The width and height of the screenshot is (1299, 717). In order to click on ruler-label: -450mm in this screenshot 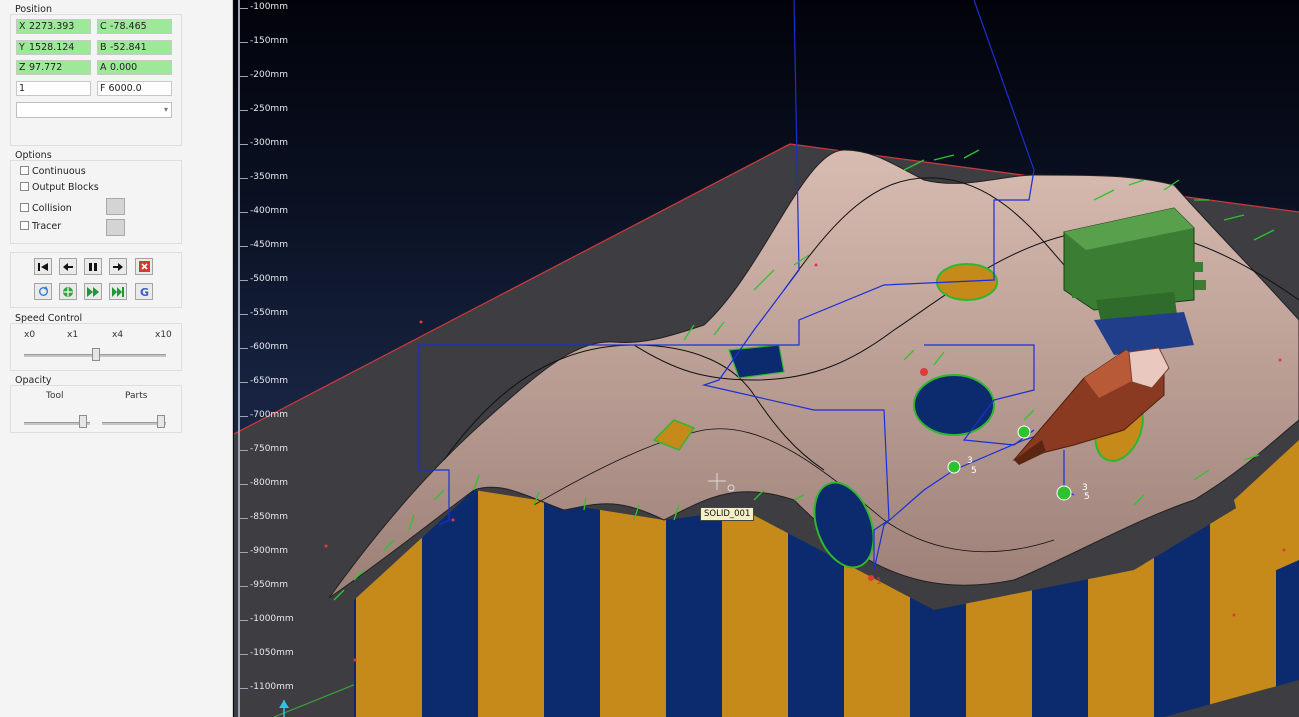, I will do `click(269, 245)`.